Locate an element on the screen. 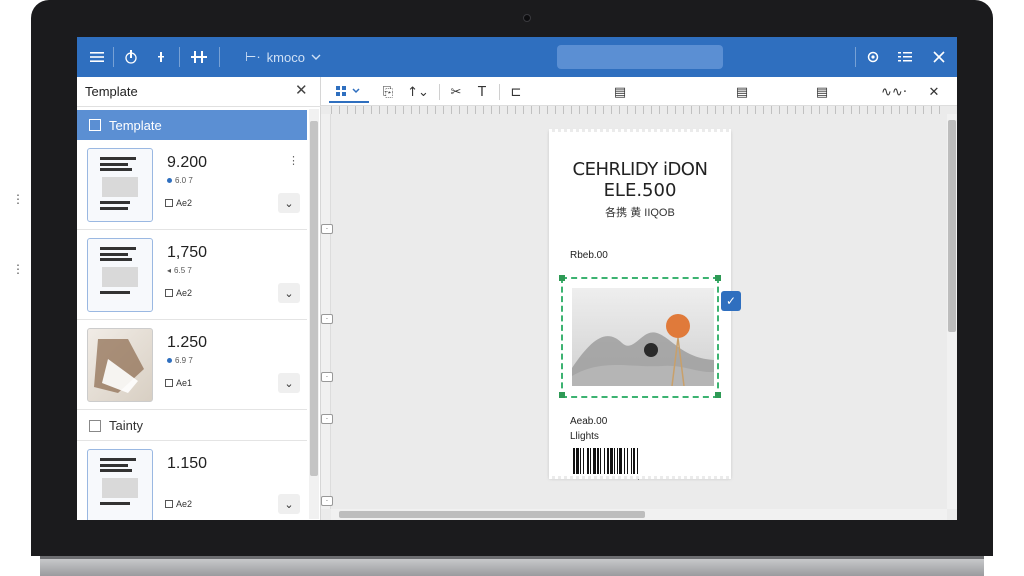 The width and height of the screenshot is (1024, 576). left-ruler: · · · · · is located at coordinates (327, 311).